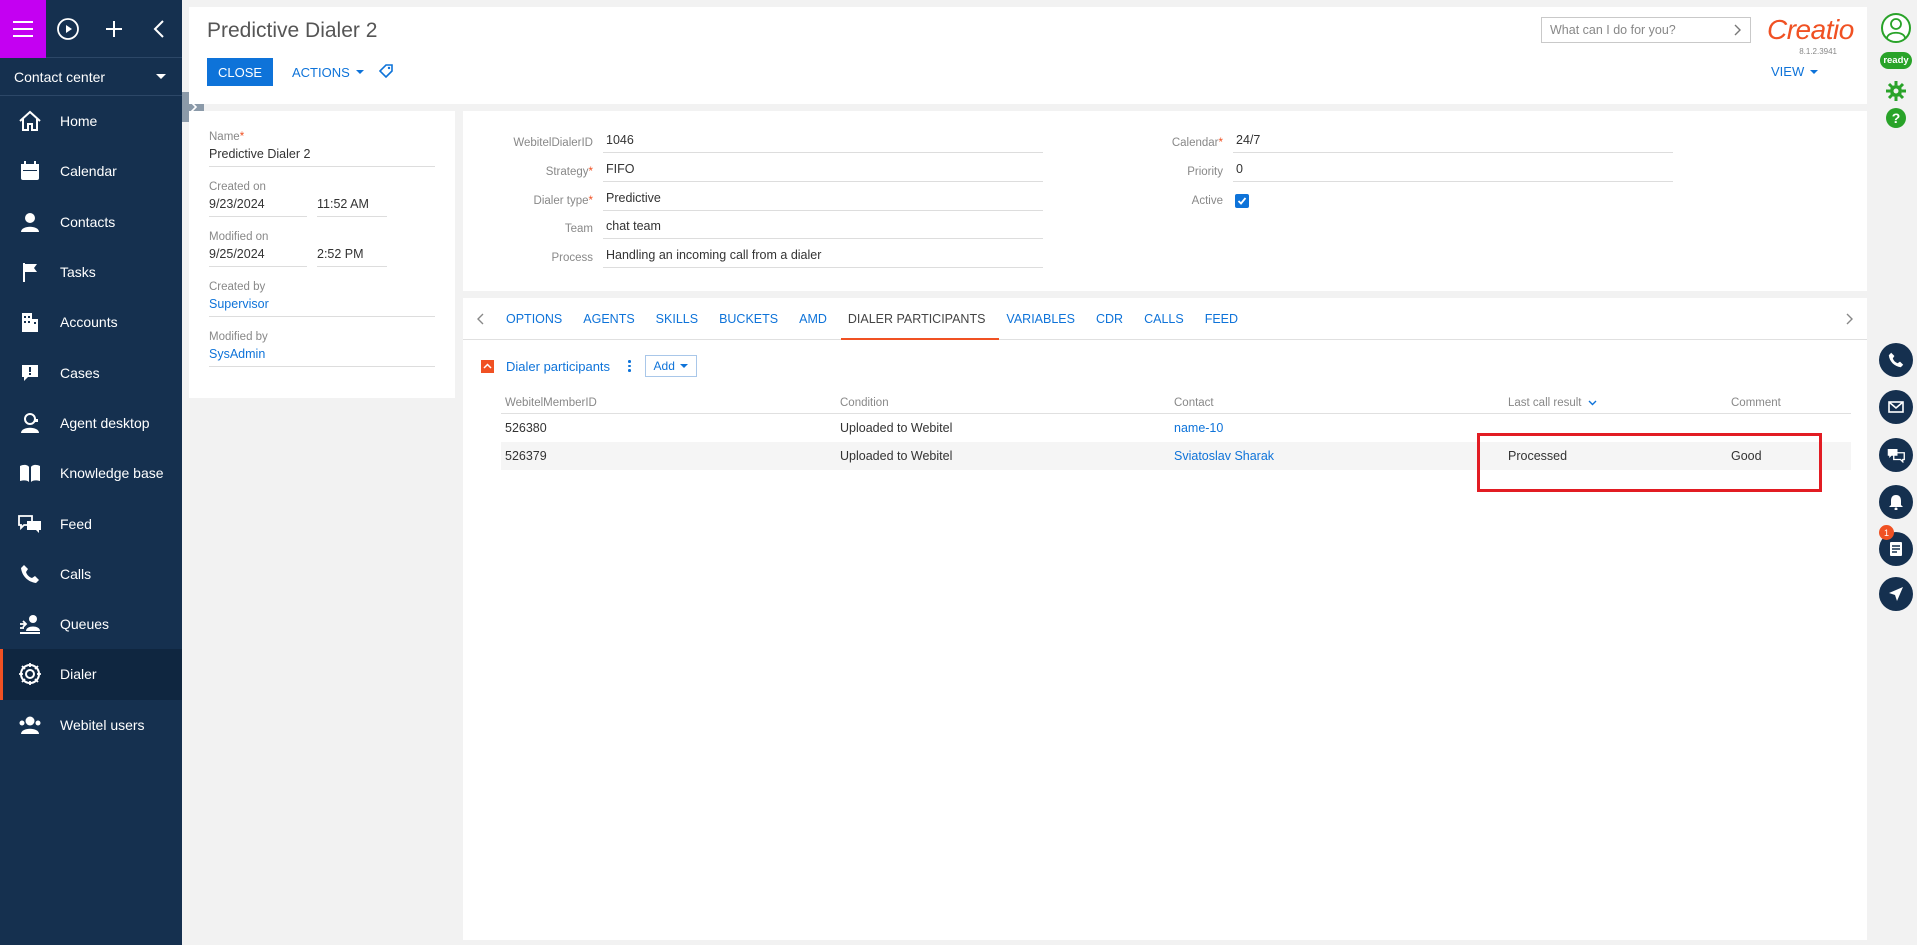 This screenshot has height=945, width=1917. I want to click on checkmark-icon, so click(1242, 201).